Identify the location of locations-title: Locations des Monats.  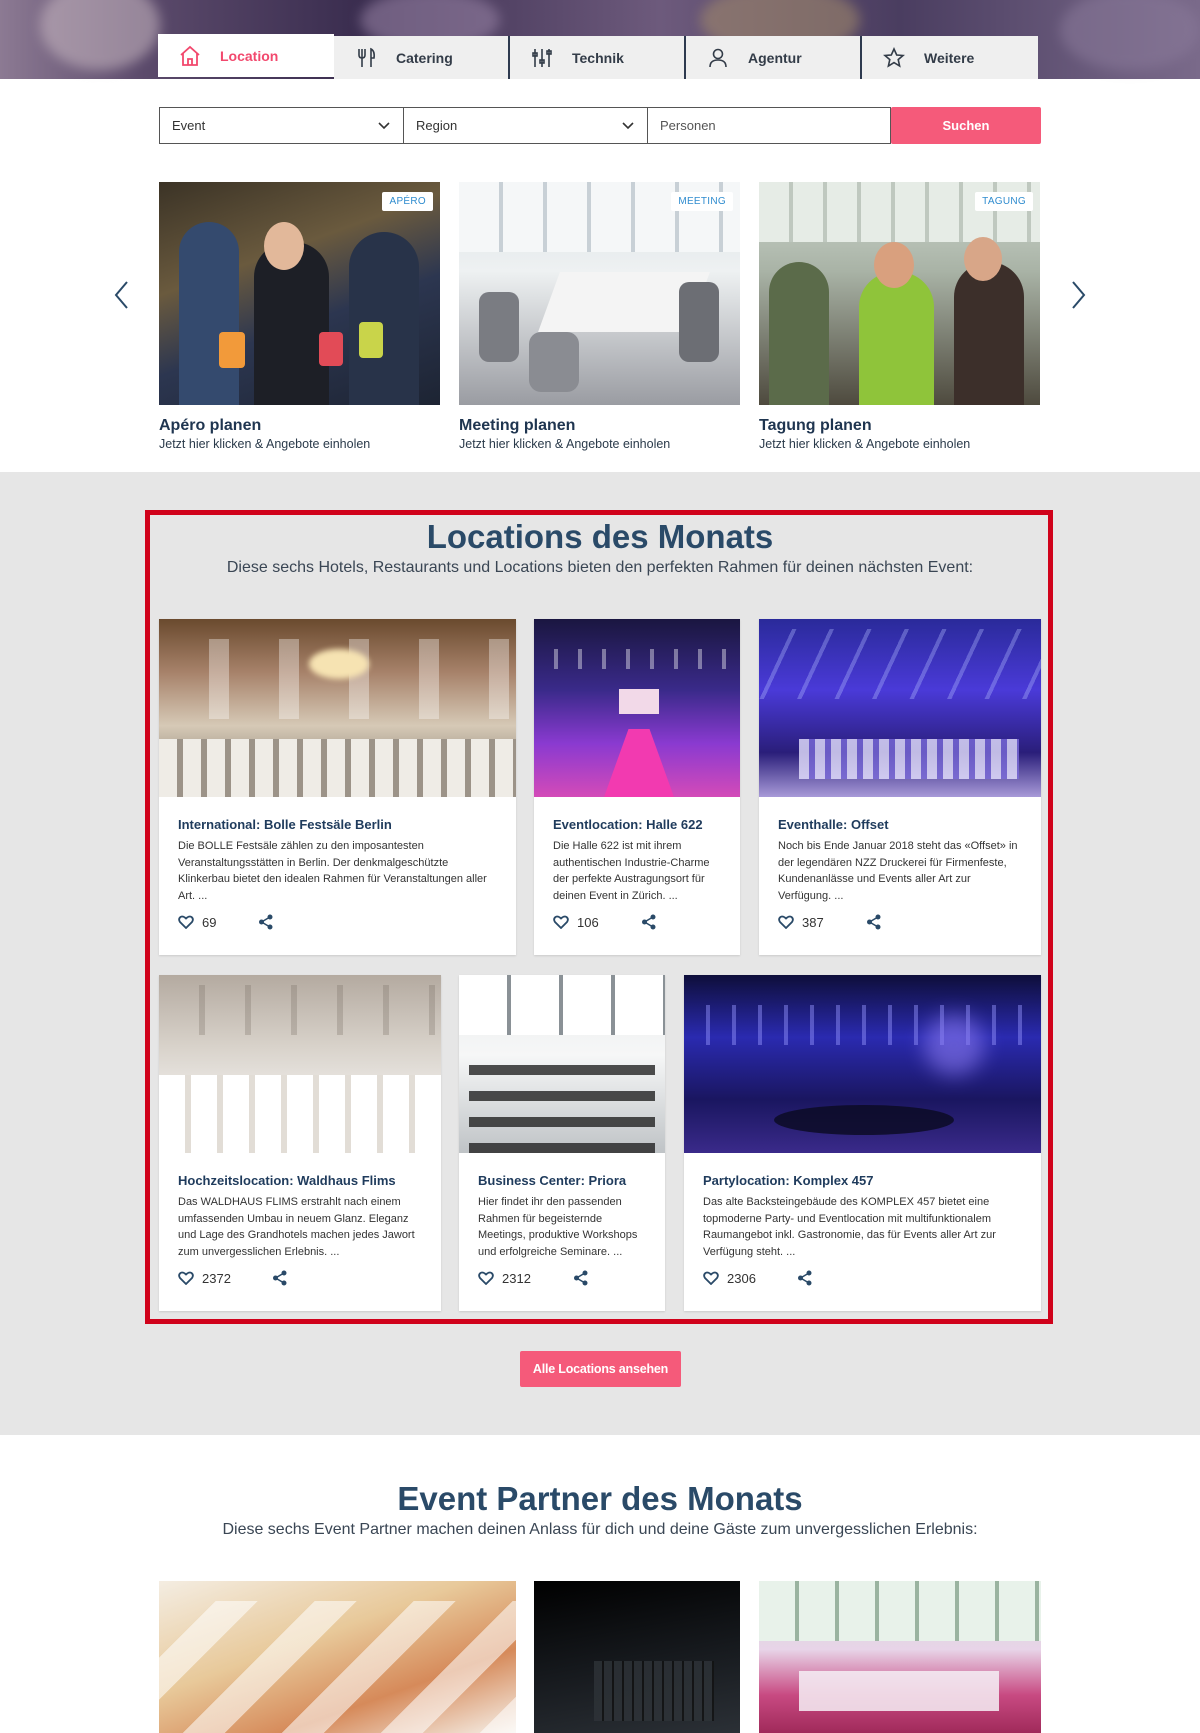
(600, 536).